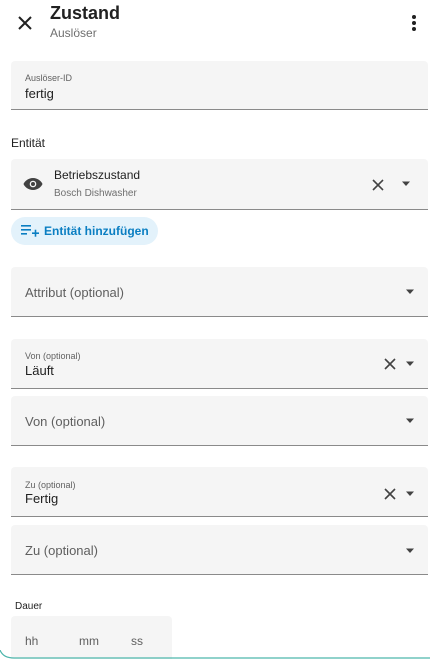 This screenshot has width=430, height=659. I want to click on seconds-field: ss, so click(137, 641).